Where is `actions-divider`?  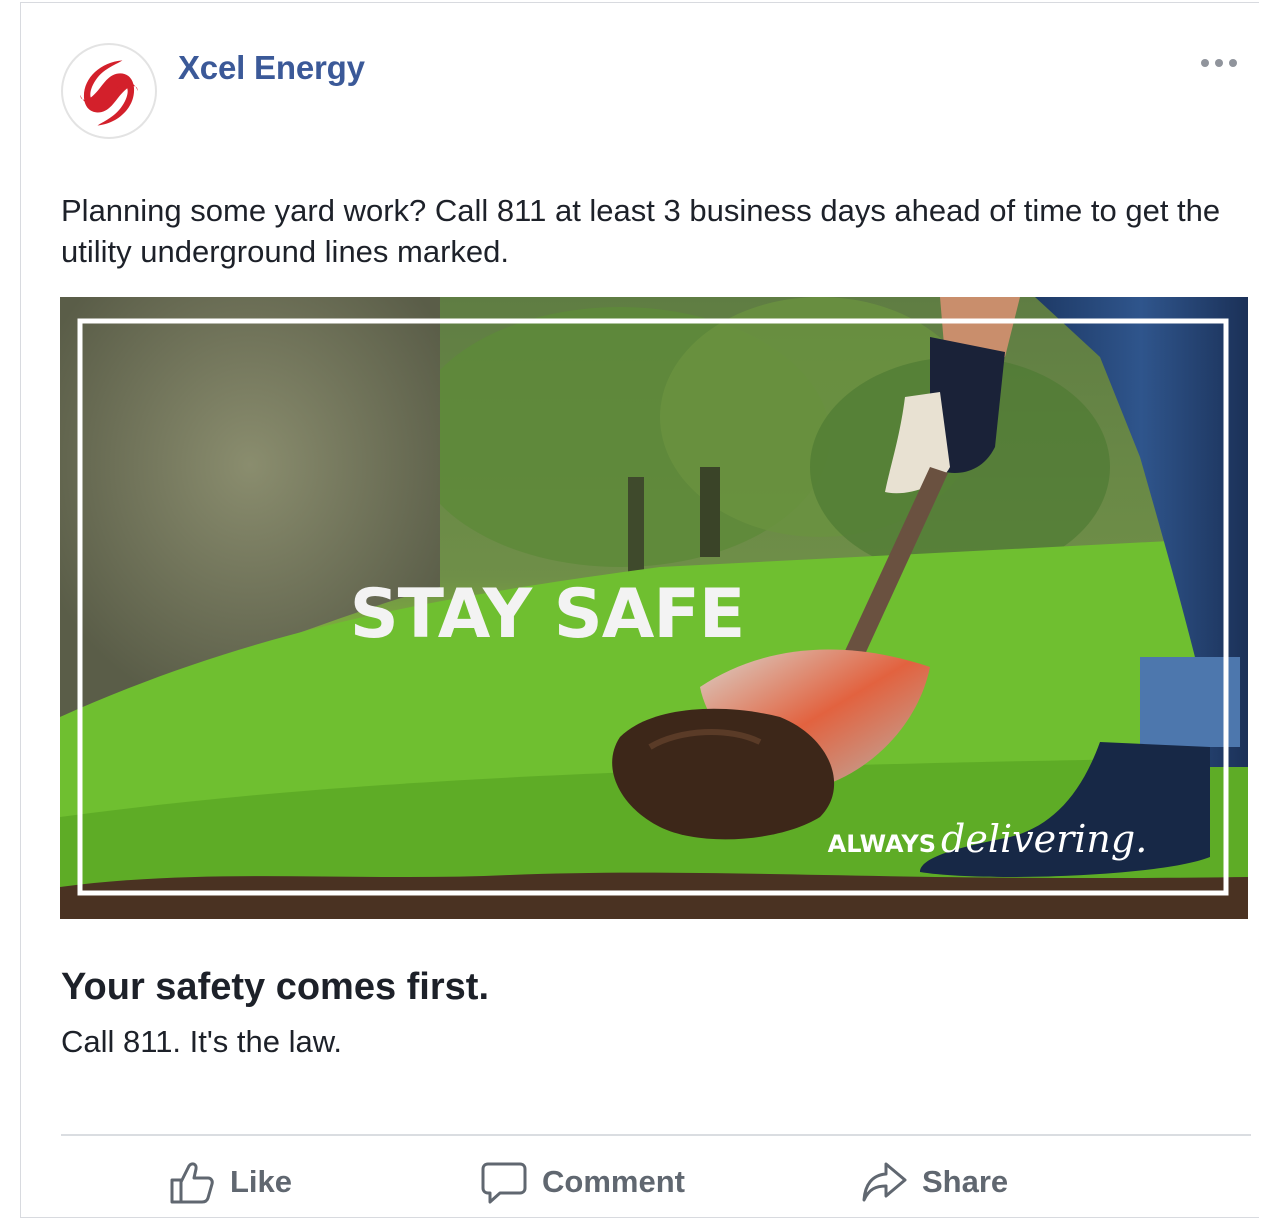 actions-divider is located at coordinates (656, 1135).